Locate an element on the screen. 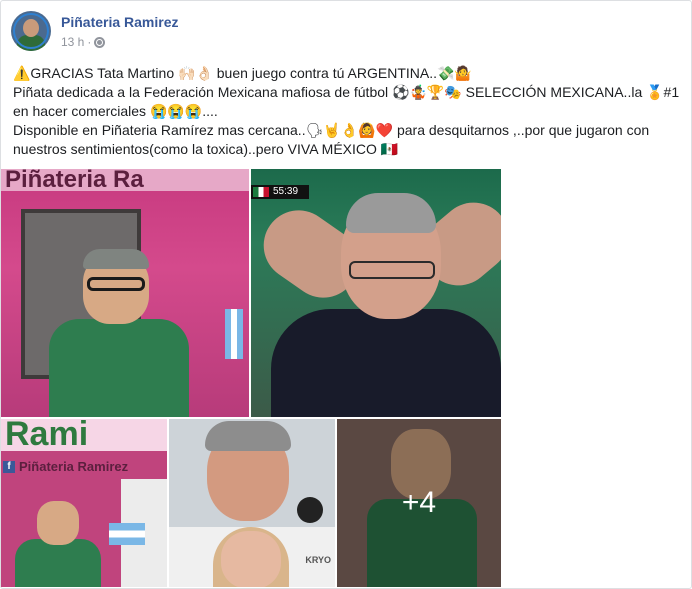 The width and height of the screenshot is (692, 589). photo-more: +4 is located at coordinates (419, 503).